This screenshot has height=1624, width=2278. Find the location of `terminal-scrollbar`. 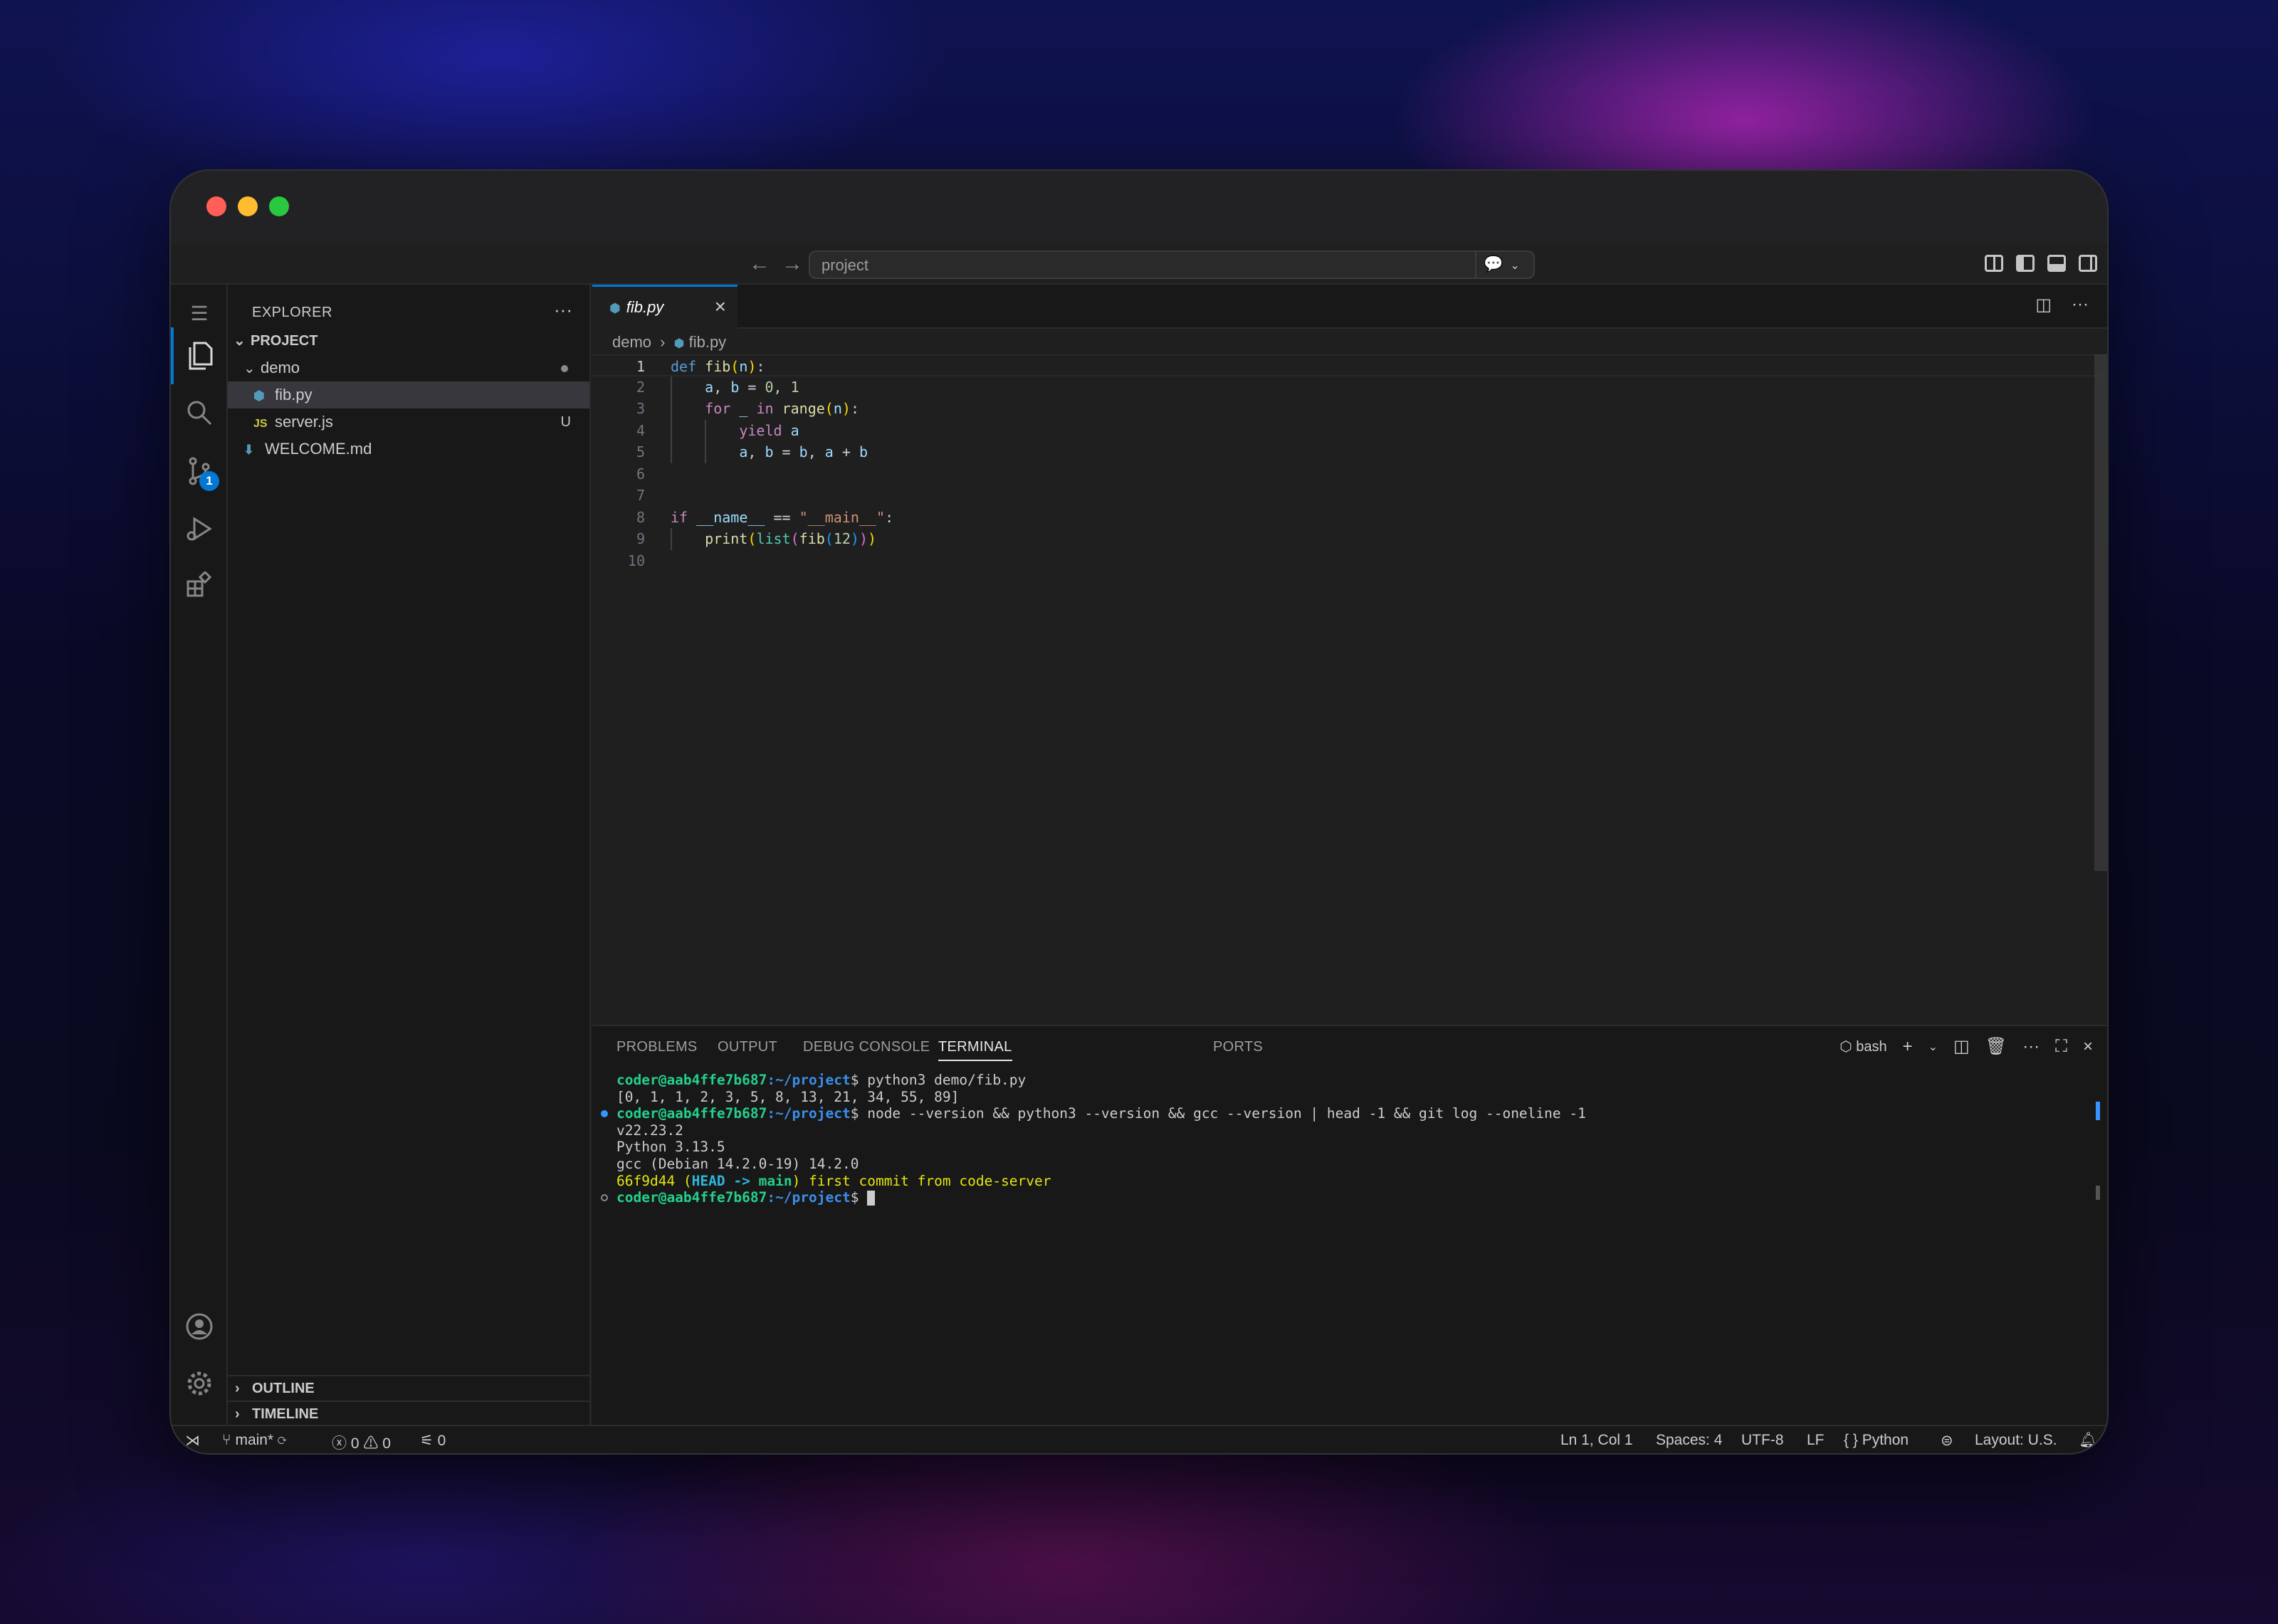

terminal-scrollbar is located at coordinates (2098, 1193).